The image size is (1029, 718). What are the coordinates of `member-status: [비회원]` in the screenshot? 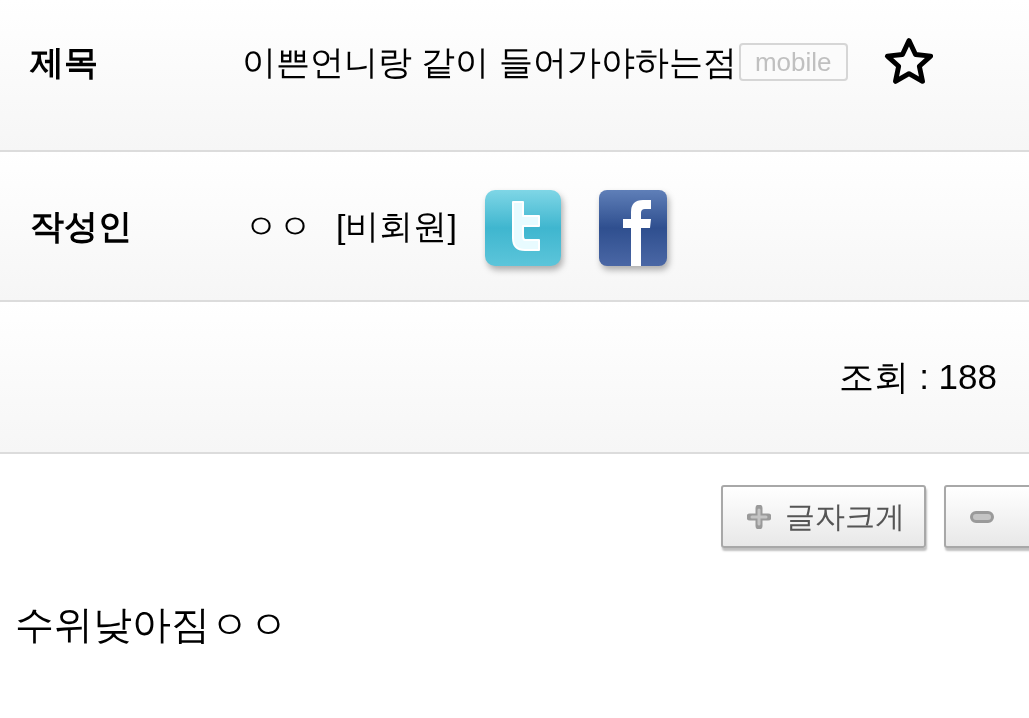 It's located at (396, 226).